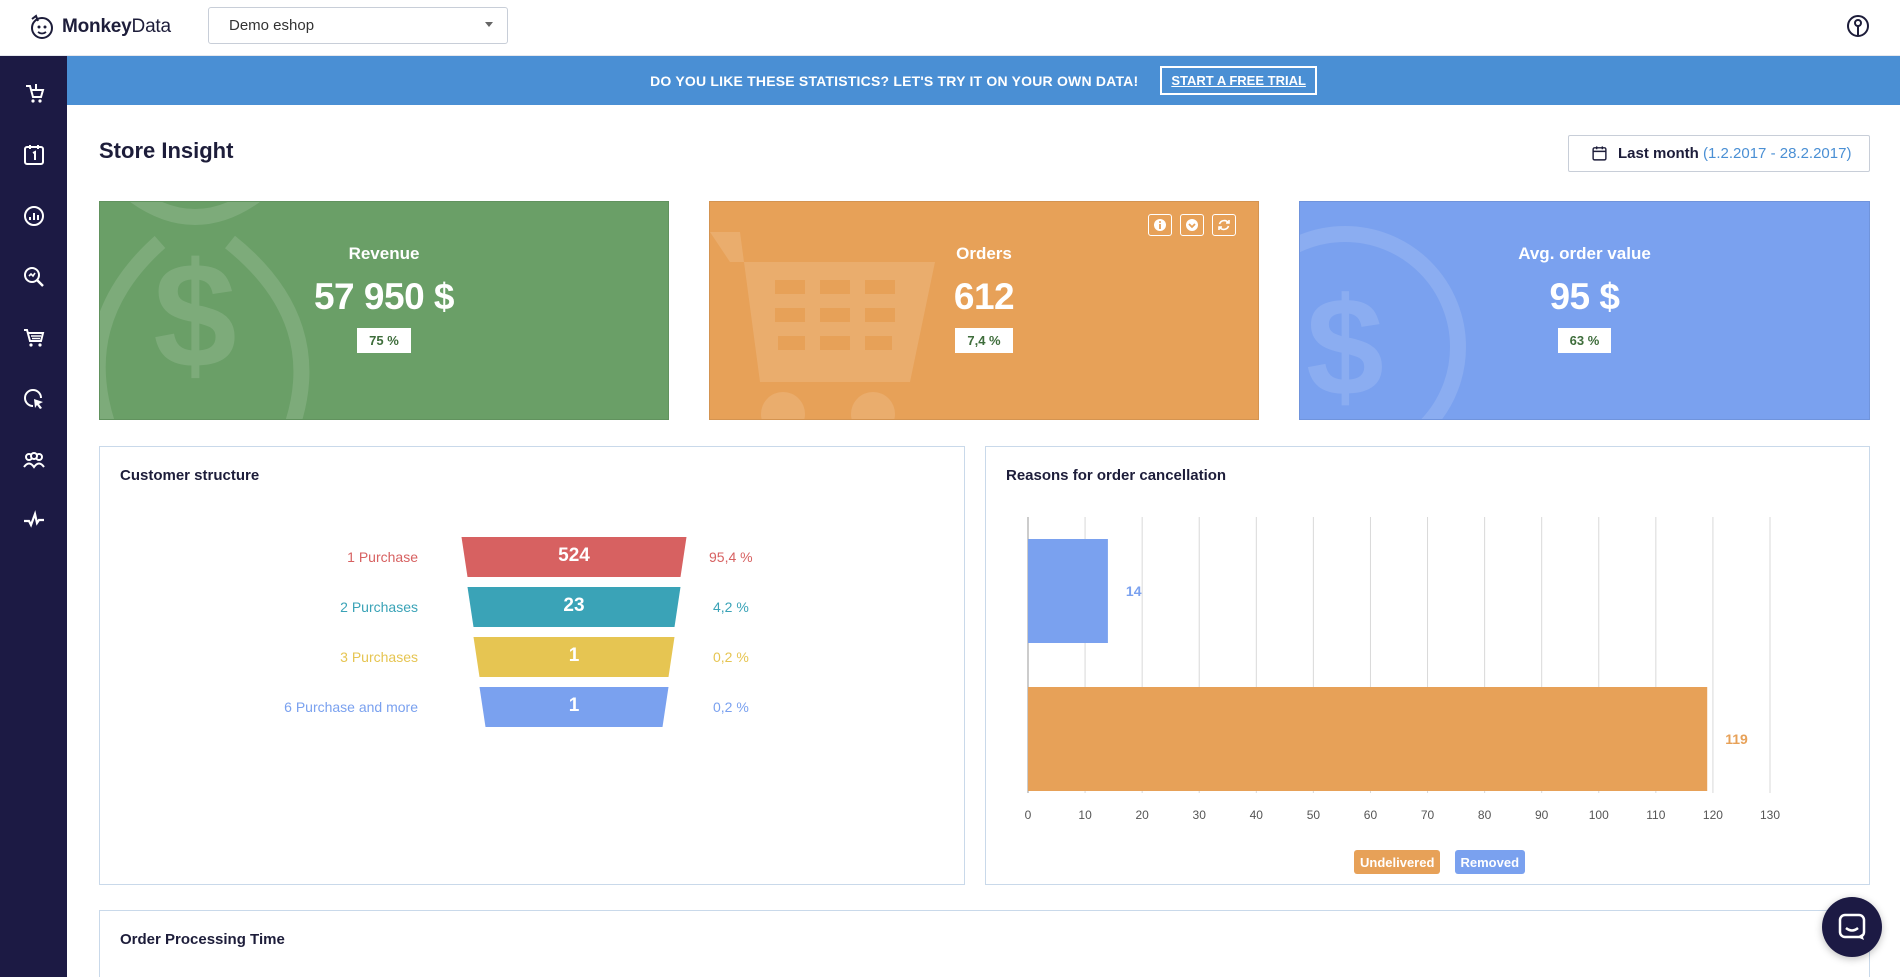  I want to click on cart-icon, so click(33, 338).